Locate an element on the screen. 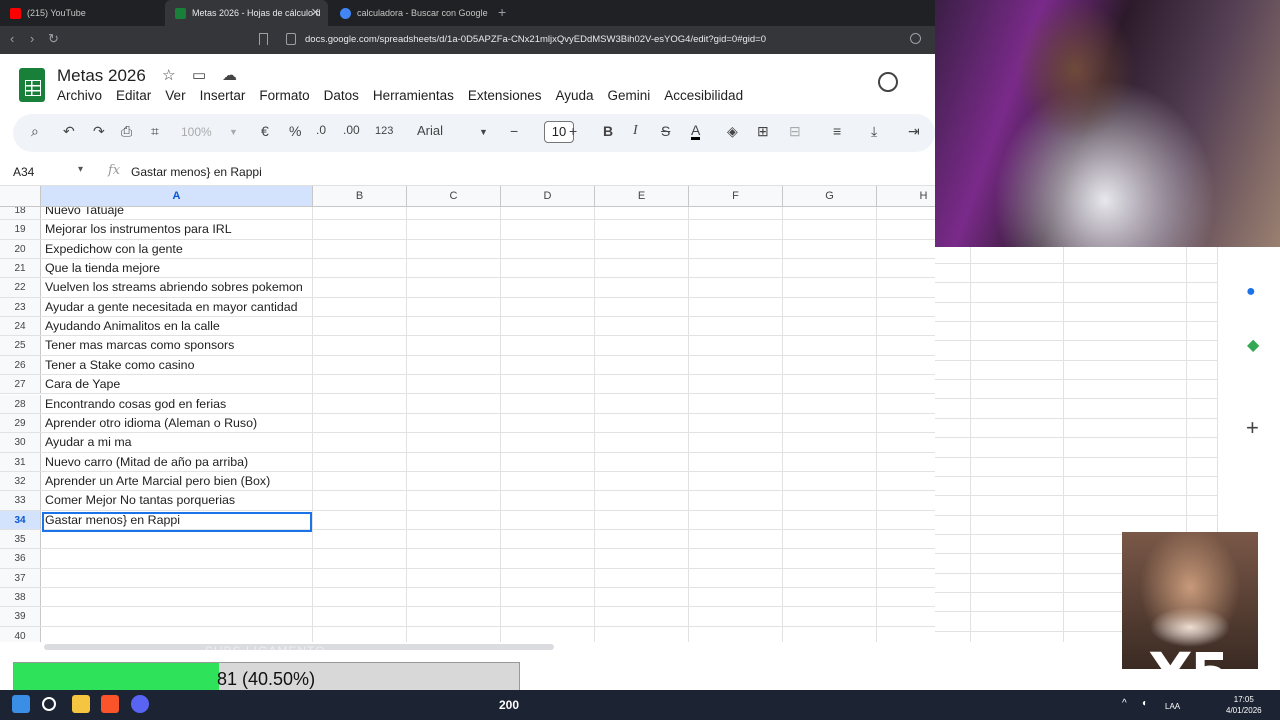 The height and width of the screenshot is (720, 1280). tab-calculadora: calculadora - Buscar con Google is located at coordinates (410, 13).